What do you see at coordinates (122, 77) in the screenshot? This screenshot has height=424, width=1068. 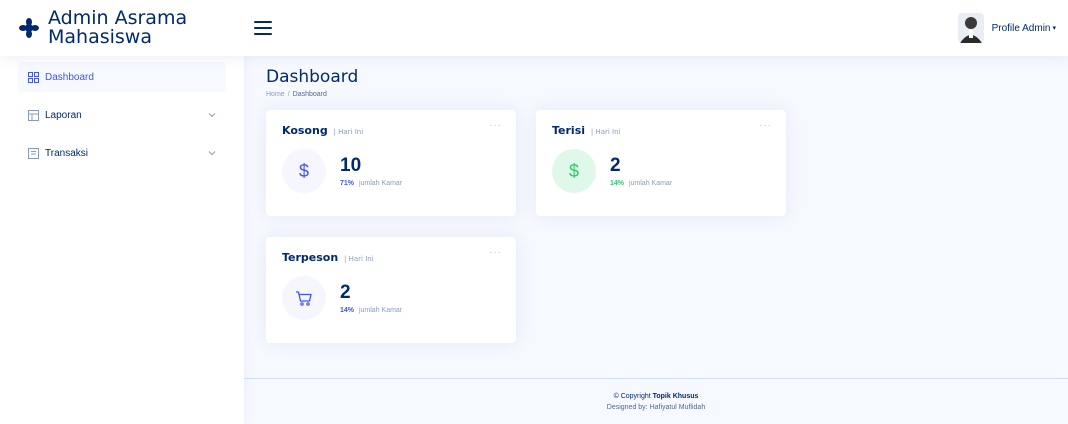 I see `sidebar-item-dashboard: Dashboard` at bounding box center [122, 77].